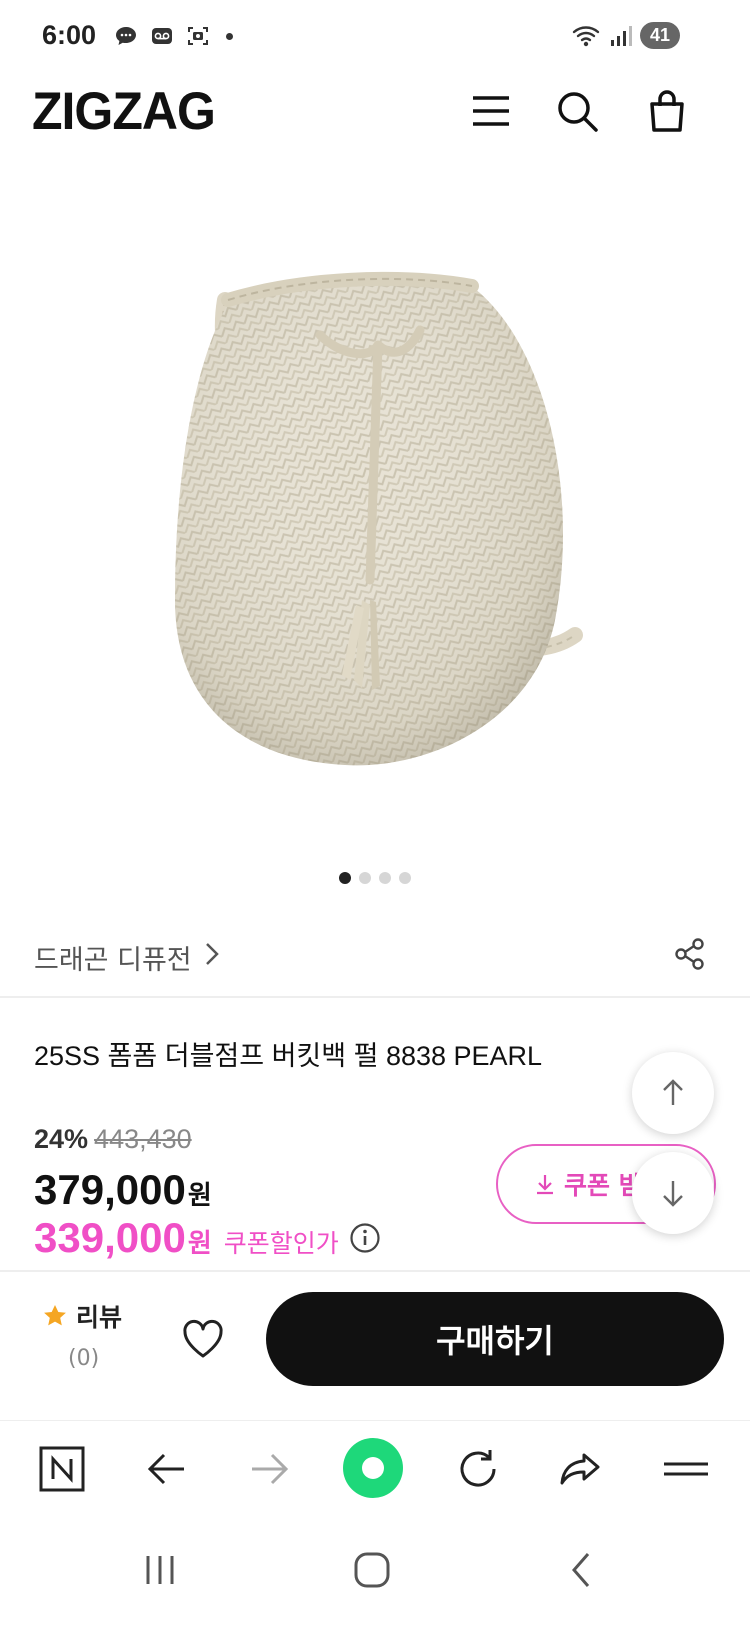  Describe the element at coordinates (375, 38) in the screenshot. I see `status-bar: 6:00 41` at that location.